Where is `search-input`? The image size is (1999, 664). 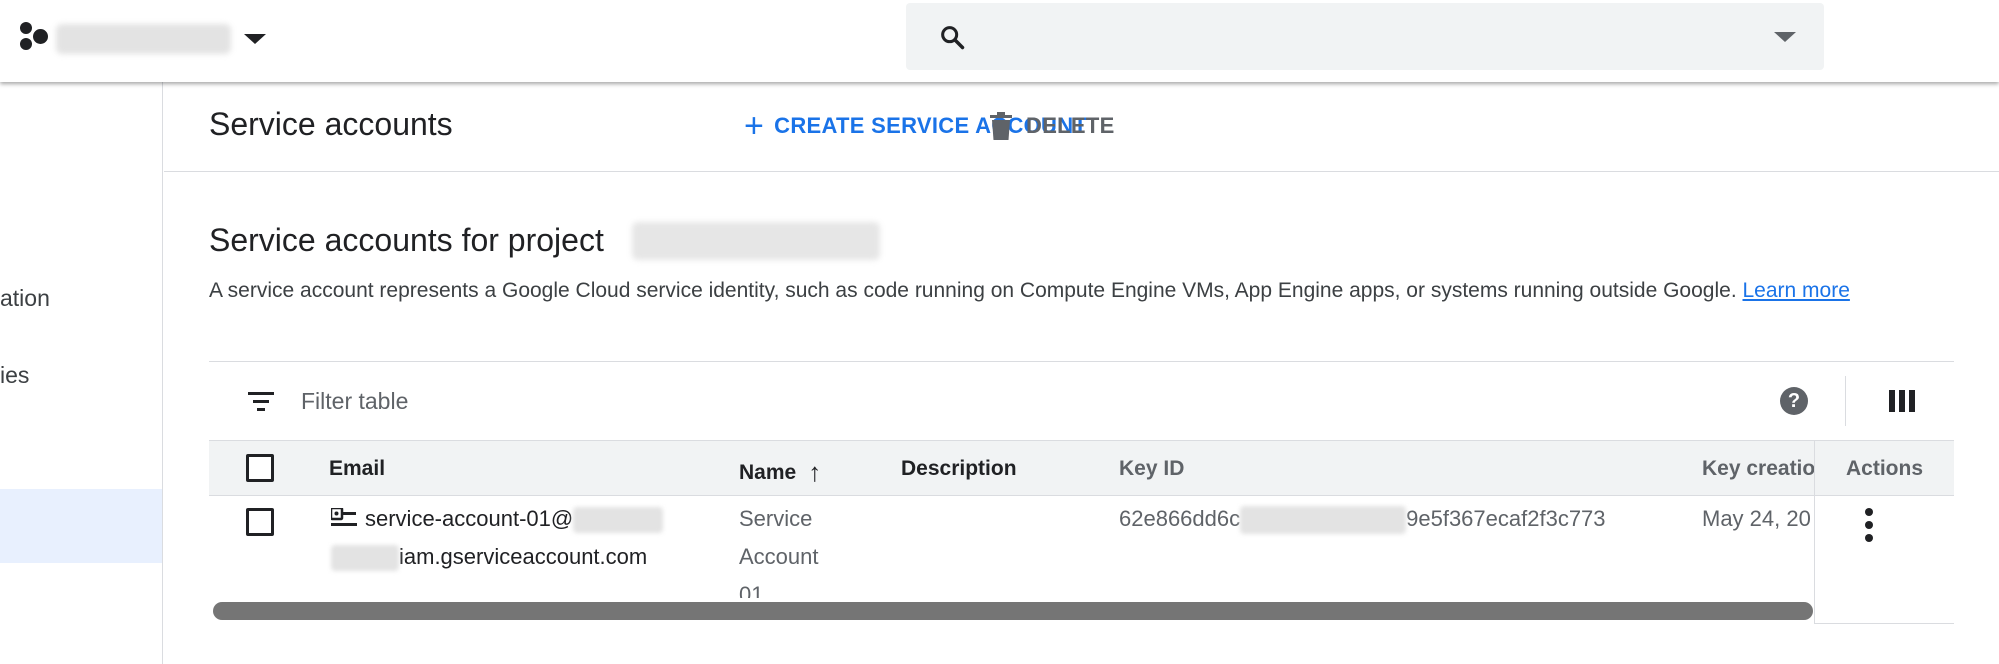 search-input is located at coordinates (1334, 36).